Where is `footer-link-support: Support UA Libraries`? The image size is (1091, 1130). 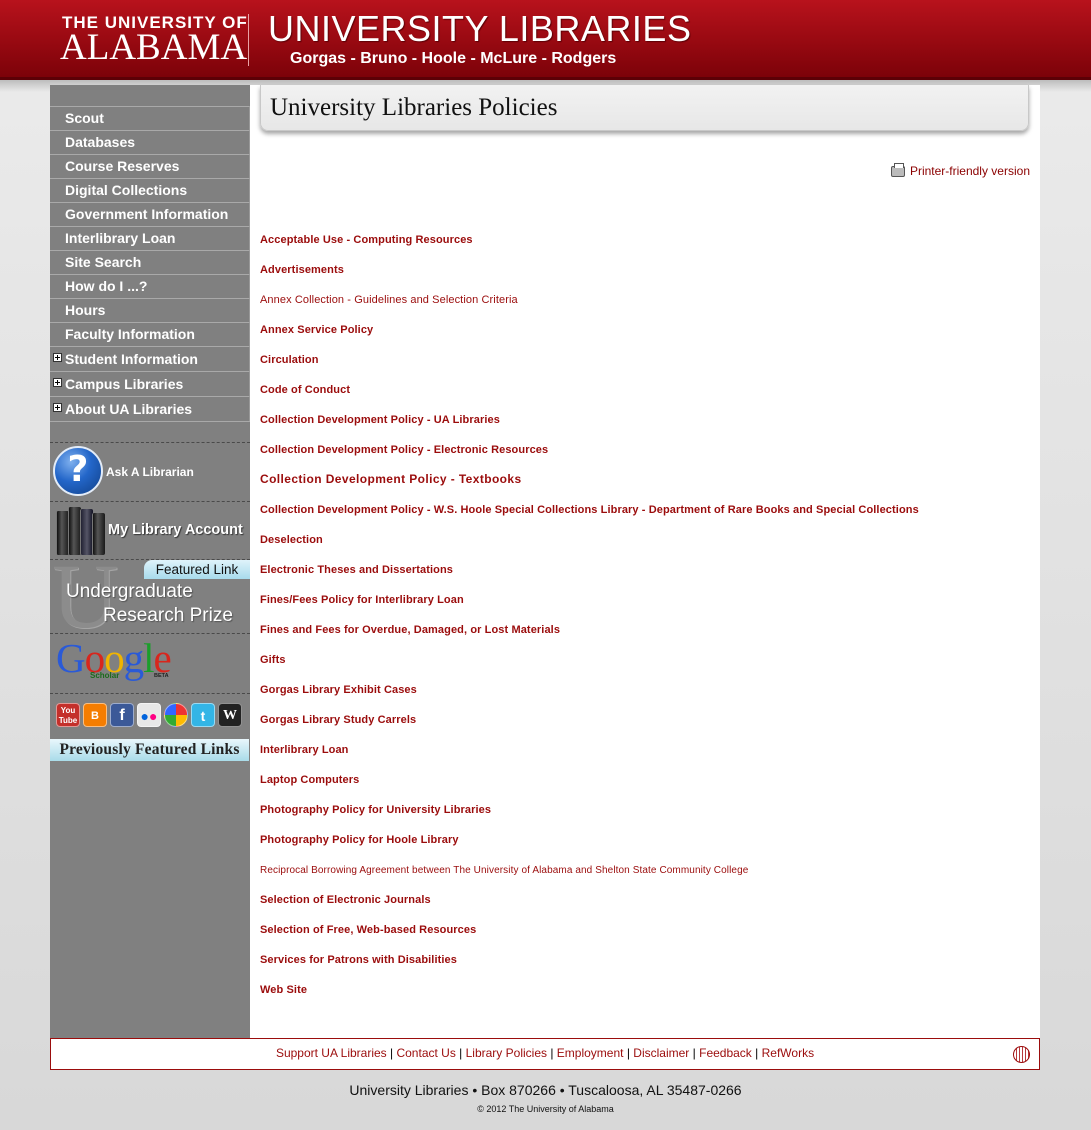 footer-link-support: Support UA Libraries is located at coordinates (331, 1053).